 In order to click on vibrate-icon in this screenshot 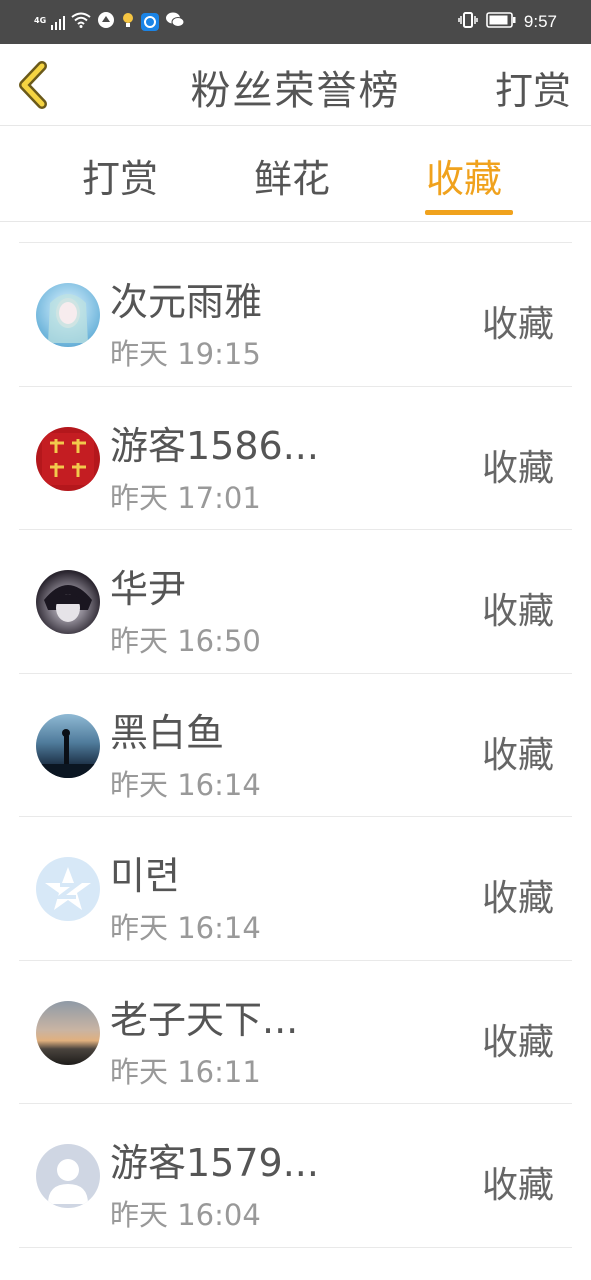, I will do `click(468, 22)`.